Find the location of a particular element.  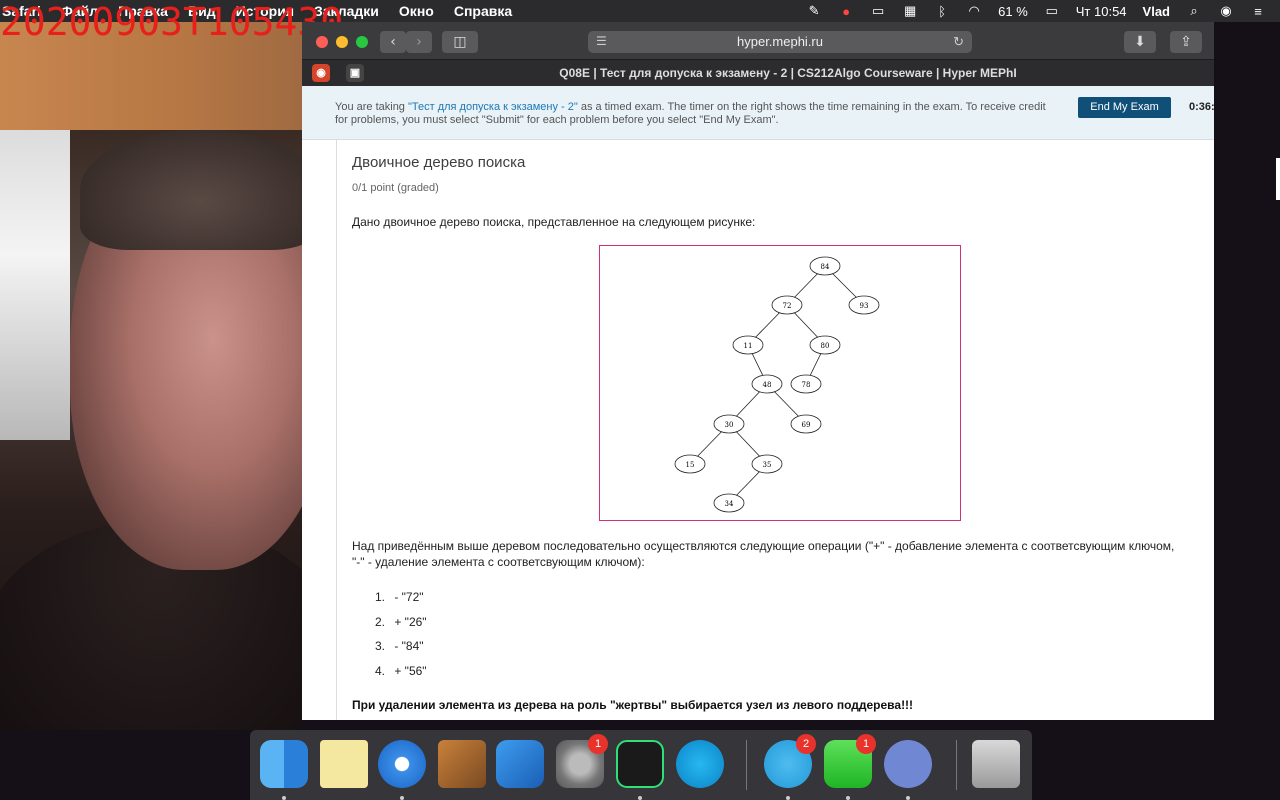

reload-icon: ↻ is located at coordinates (958, 42).